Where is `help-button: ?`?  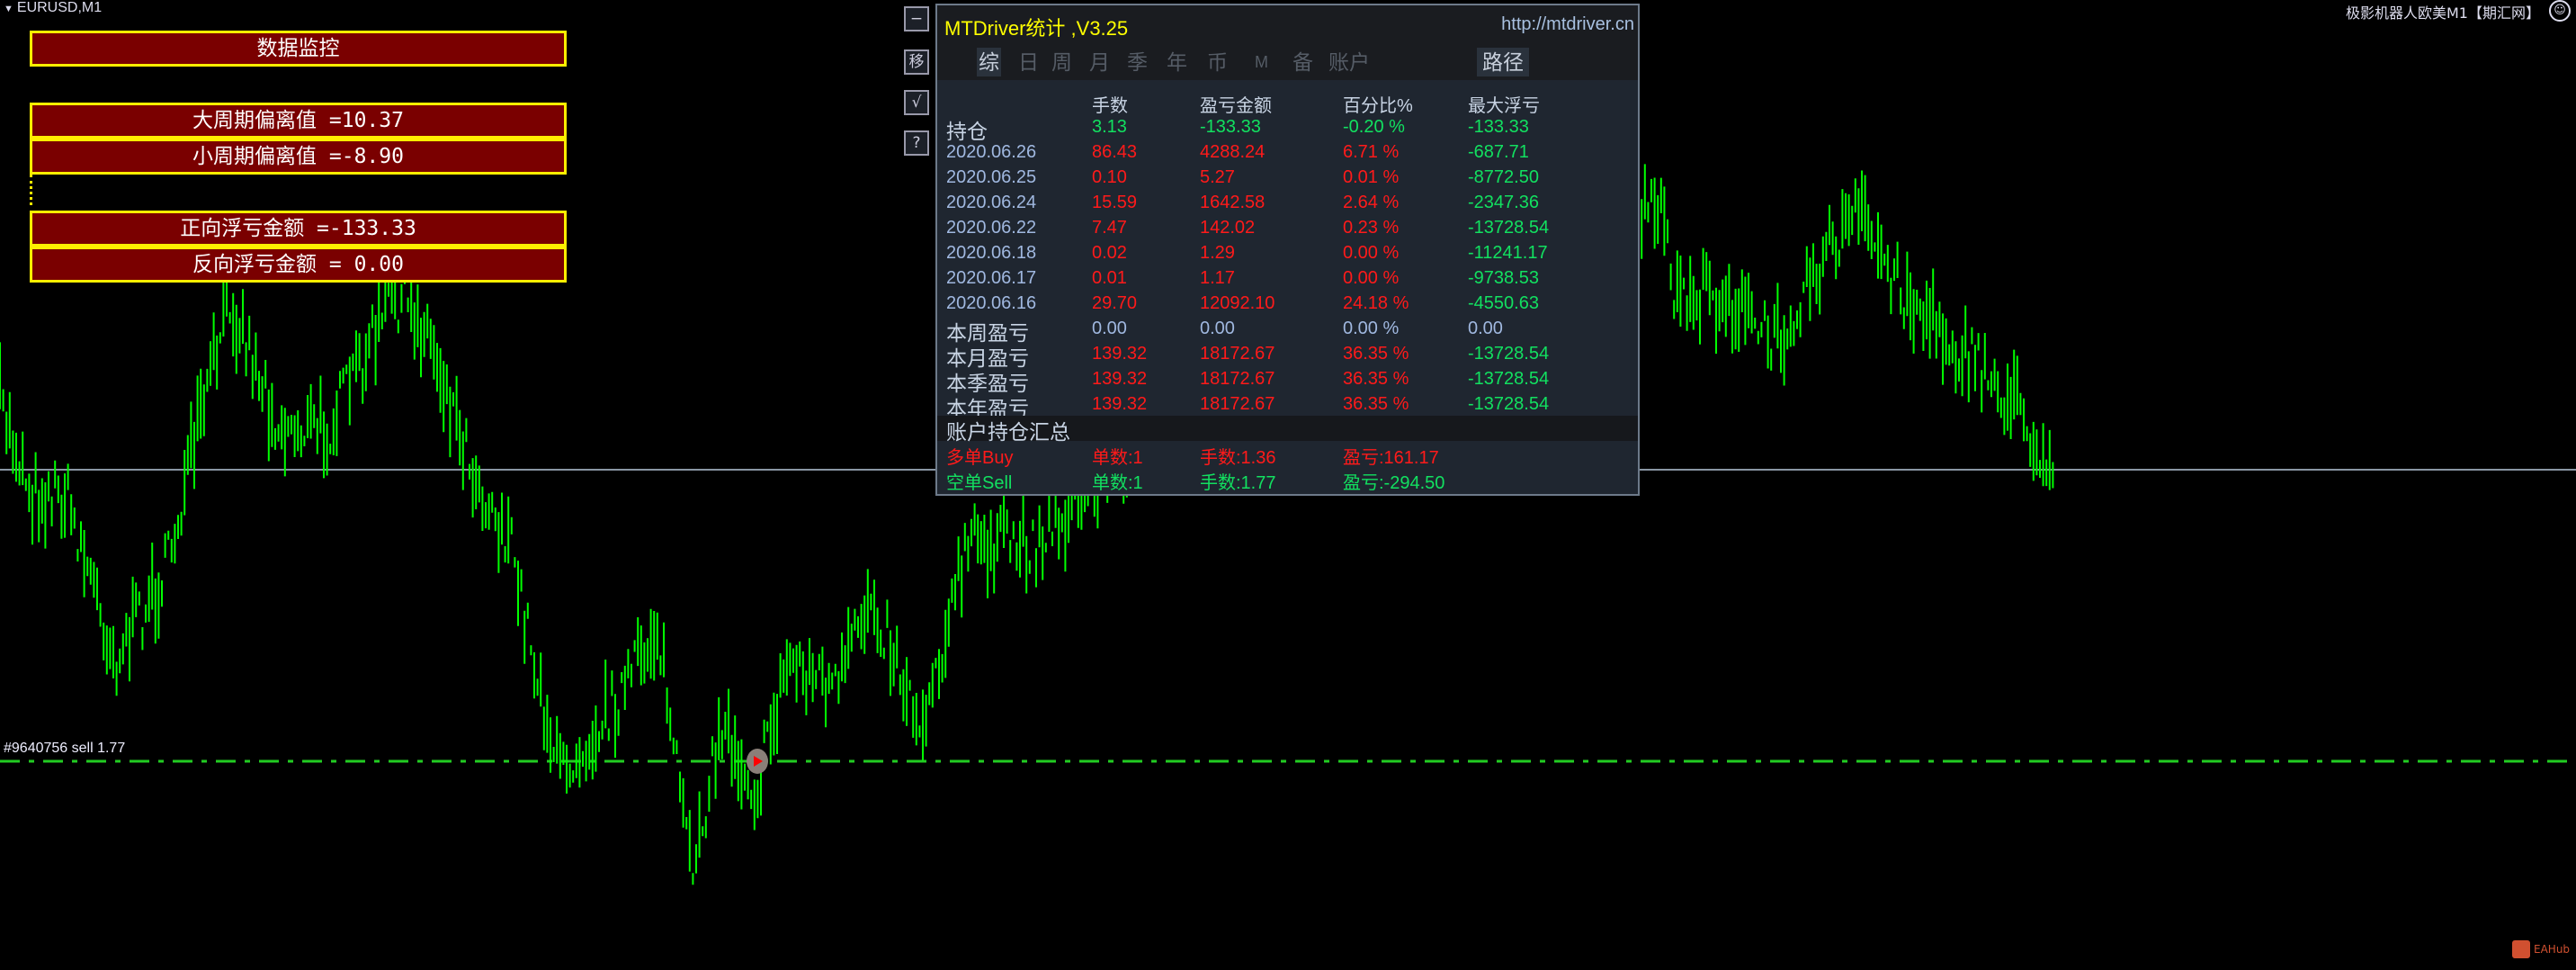
help-button: ? is located at coordinates (916, 143).